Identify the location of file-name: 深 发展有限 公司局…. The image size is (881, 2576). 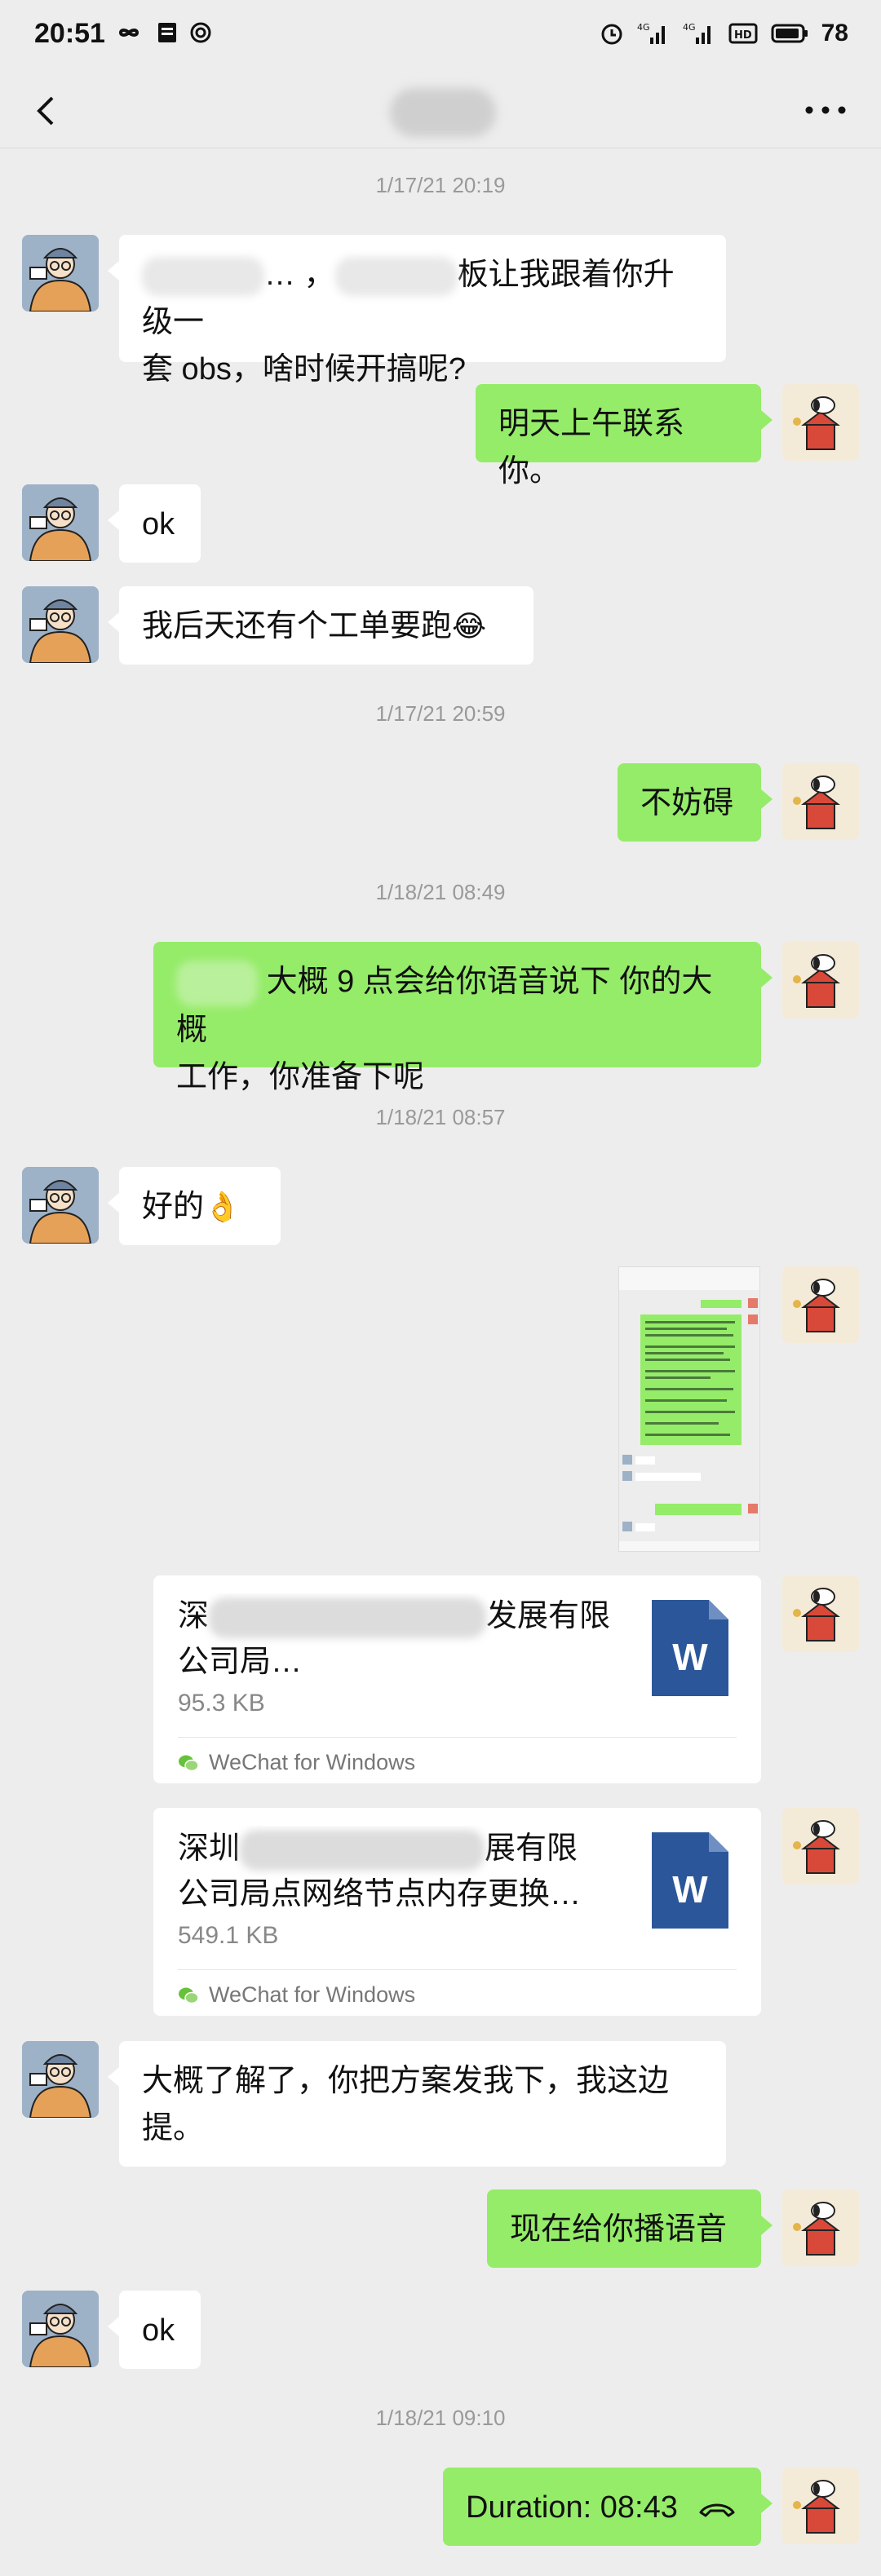
(398, 1639).